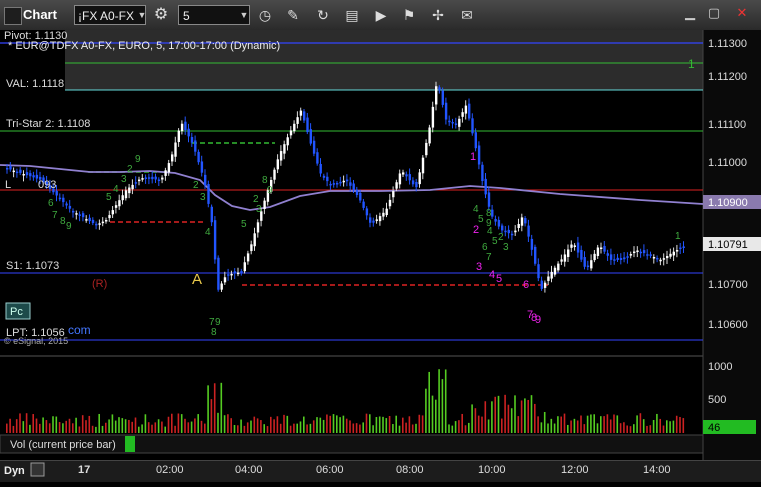 The width and height of the screenshot is (761, 487). What do you see at coordinates (142, 15) in the screenshot?
I see `symbol-dropdown-icon: ▼` at bounding box center [142, 15].